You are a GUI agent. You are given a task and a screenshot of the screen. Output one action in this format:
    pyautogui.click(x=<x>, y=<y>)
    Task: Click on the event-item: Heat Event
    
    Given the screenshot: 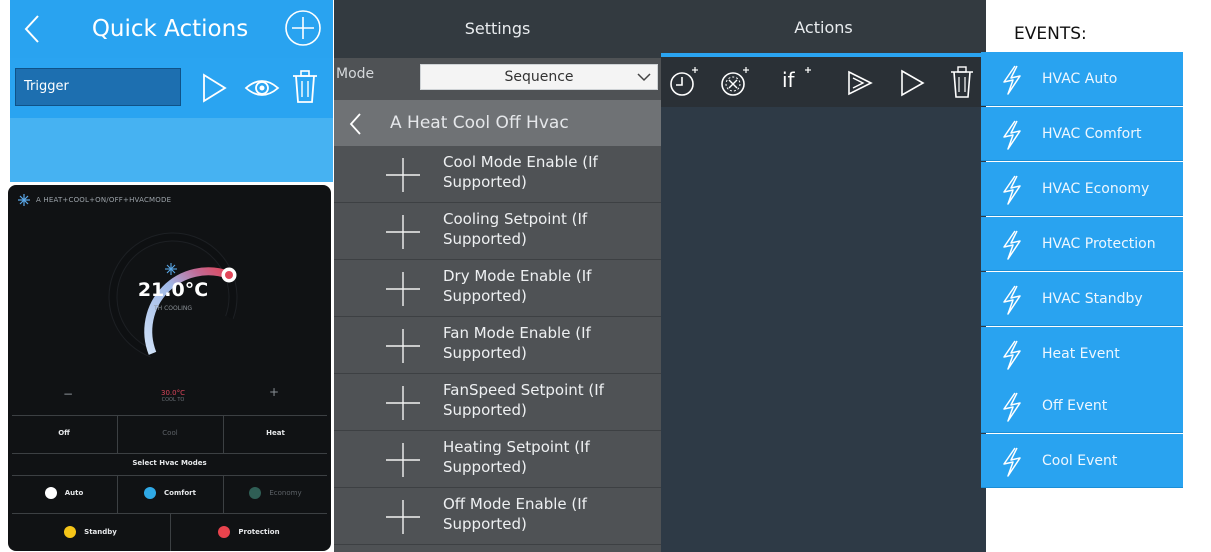 What is the action you would take?
    pyautogui.click(x=1082, y=354)
    